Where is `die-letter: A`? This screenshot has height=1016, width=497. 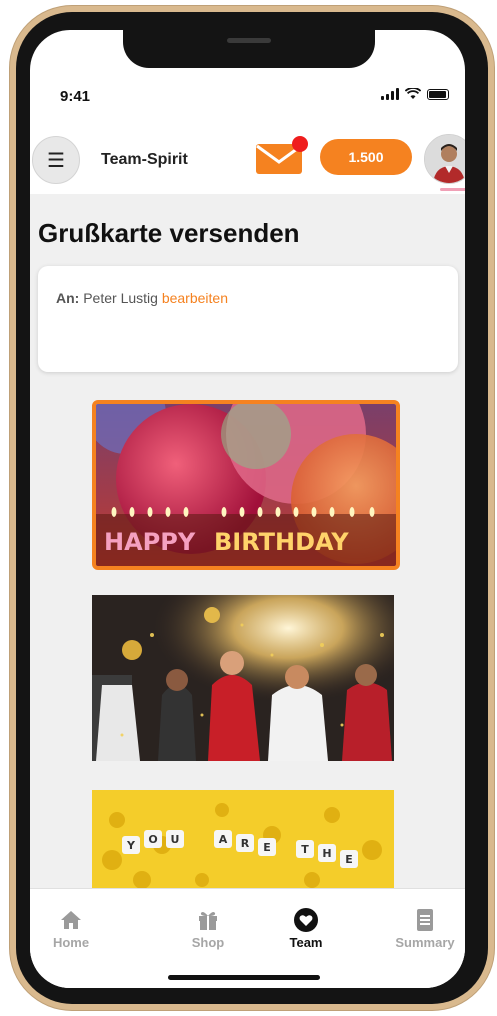
die-letter: A is located at coordinates (223, 839).